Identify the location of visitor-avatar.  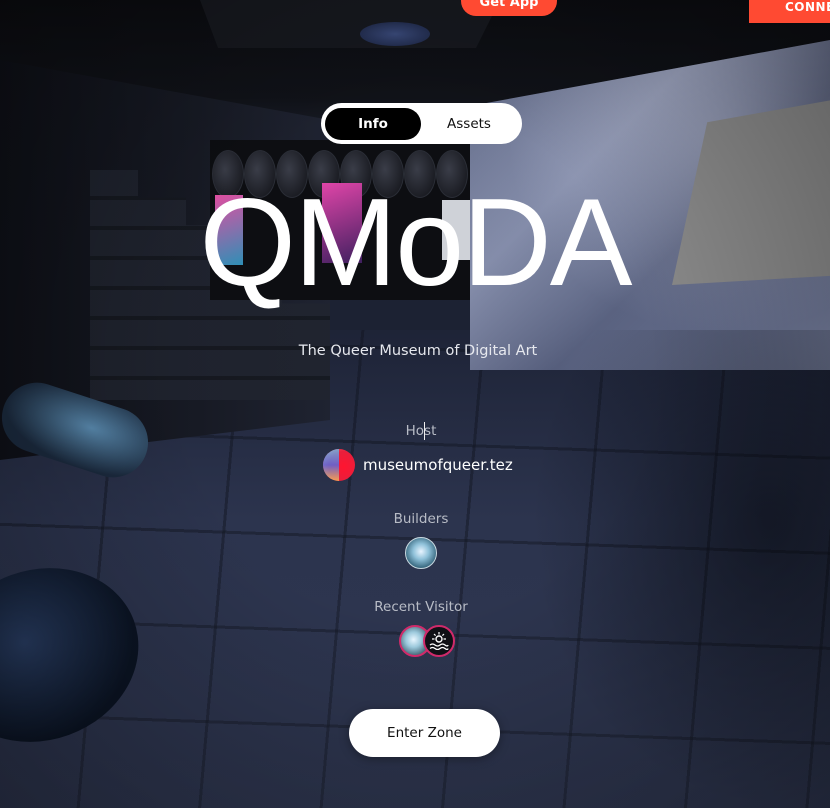
(439, 641).